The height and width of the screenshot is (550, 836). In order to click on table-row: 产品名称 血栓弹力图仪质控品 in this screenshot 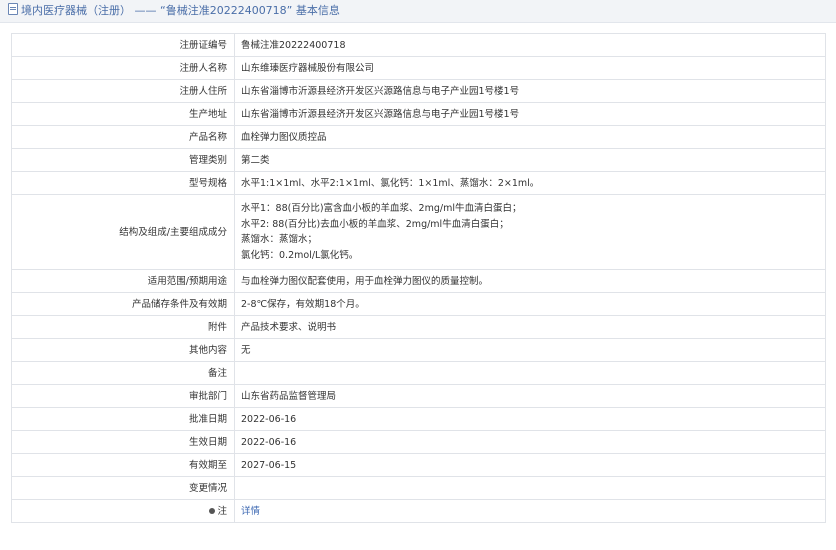, I will do `click(418, 137)`.